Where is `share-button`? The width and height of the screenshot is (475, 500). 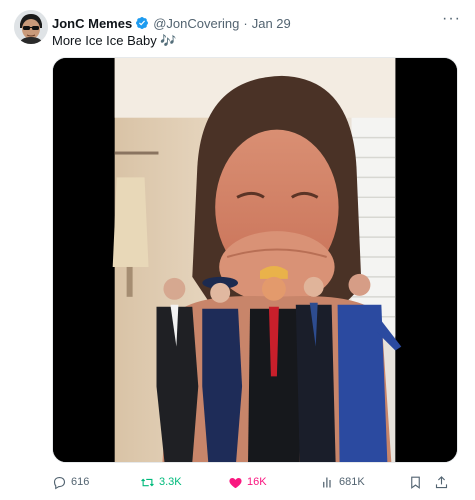 share-button is located at coordinates (444, 482).